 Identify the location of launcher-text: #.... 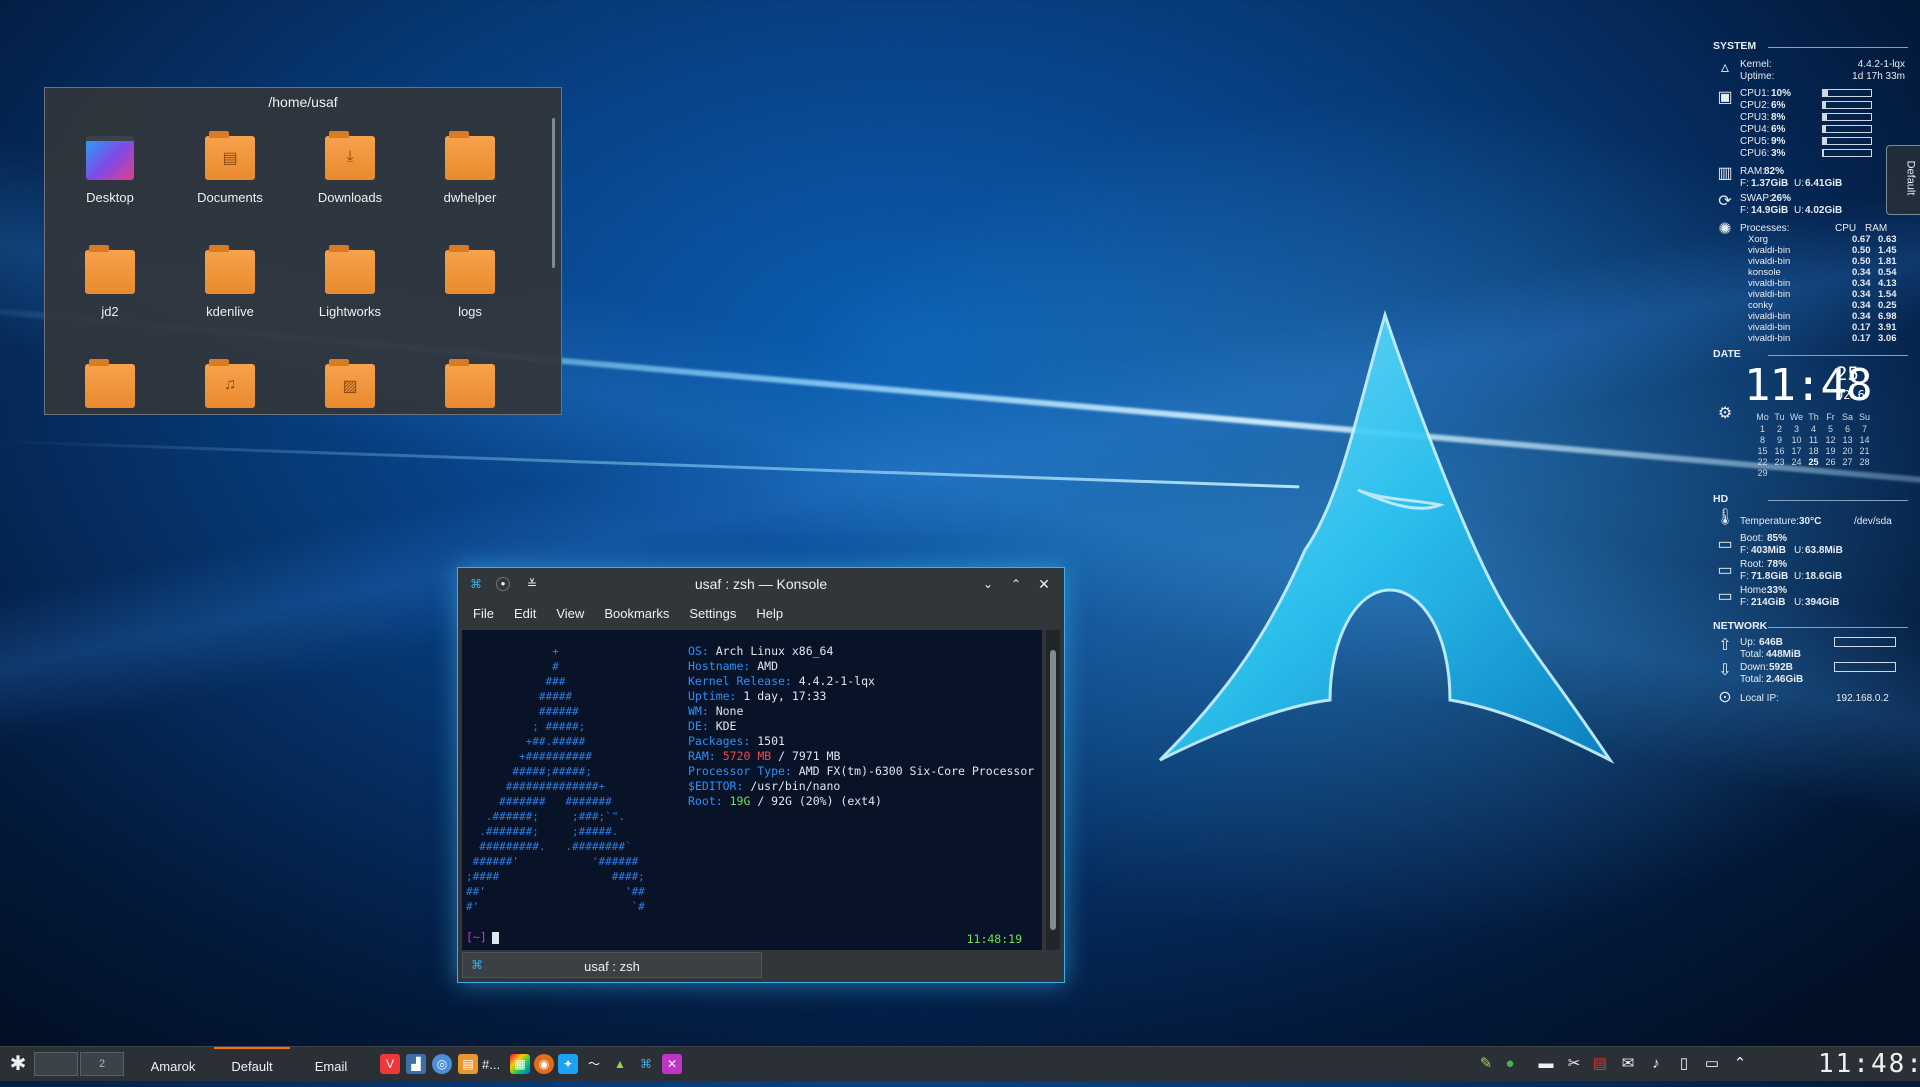
(491, 1064).